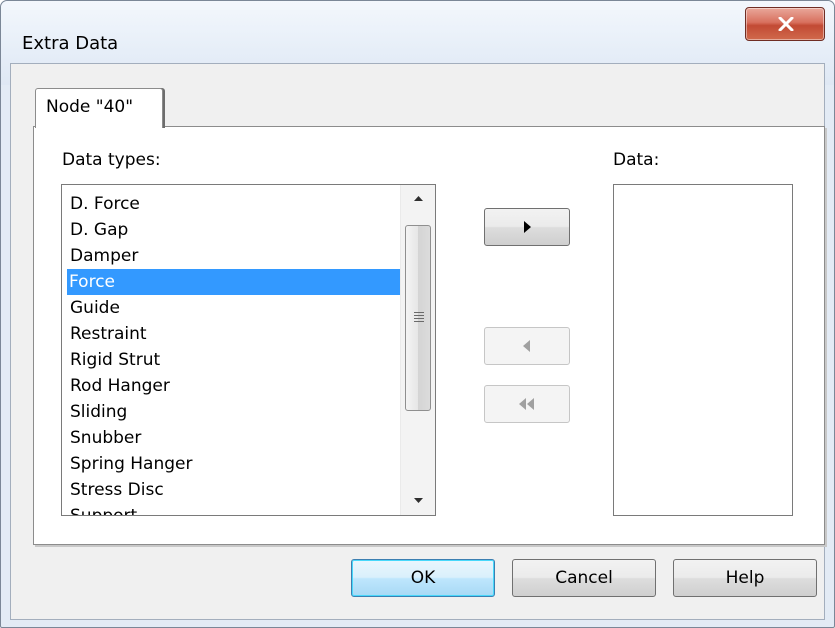 The height and width of the screenshot is (628, 835). I want to click on tab-label: Node "40", so click(90, 107).